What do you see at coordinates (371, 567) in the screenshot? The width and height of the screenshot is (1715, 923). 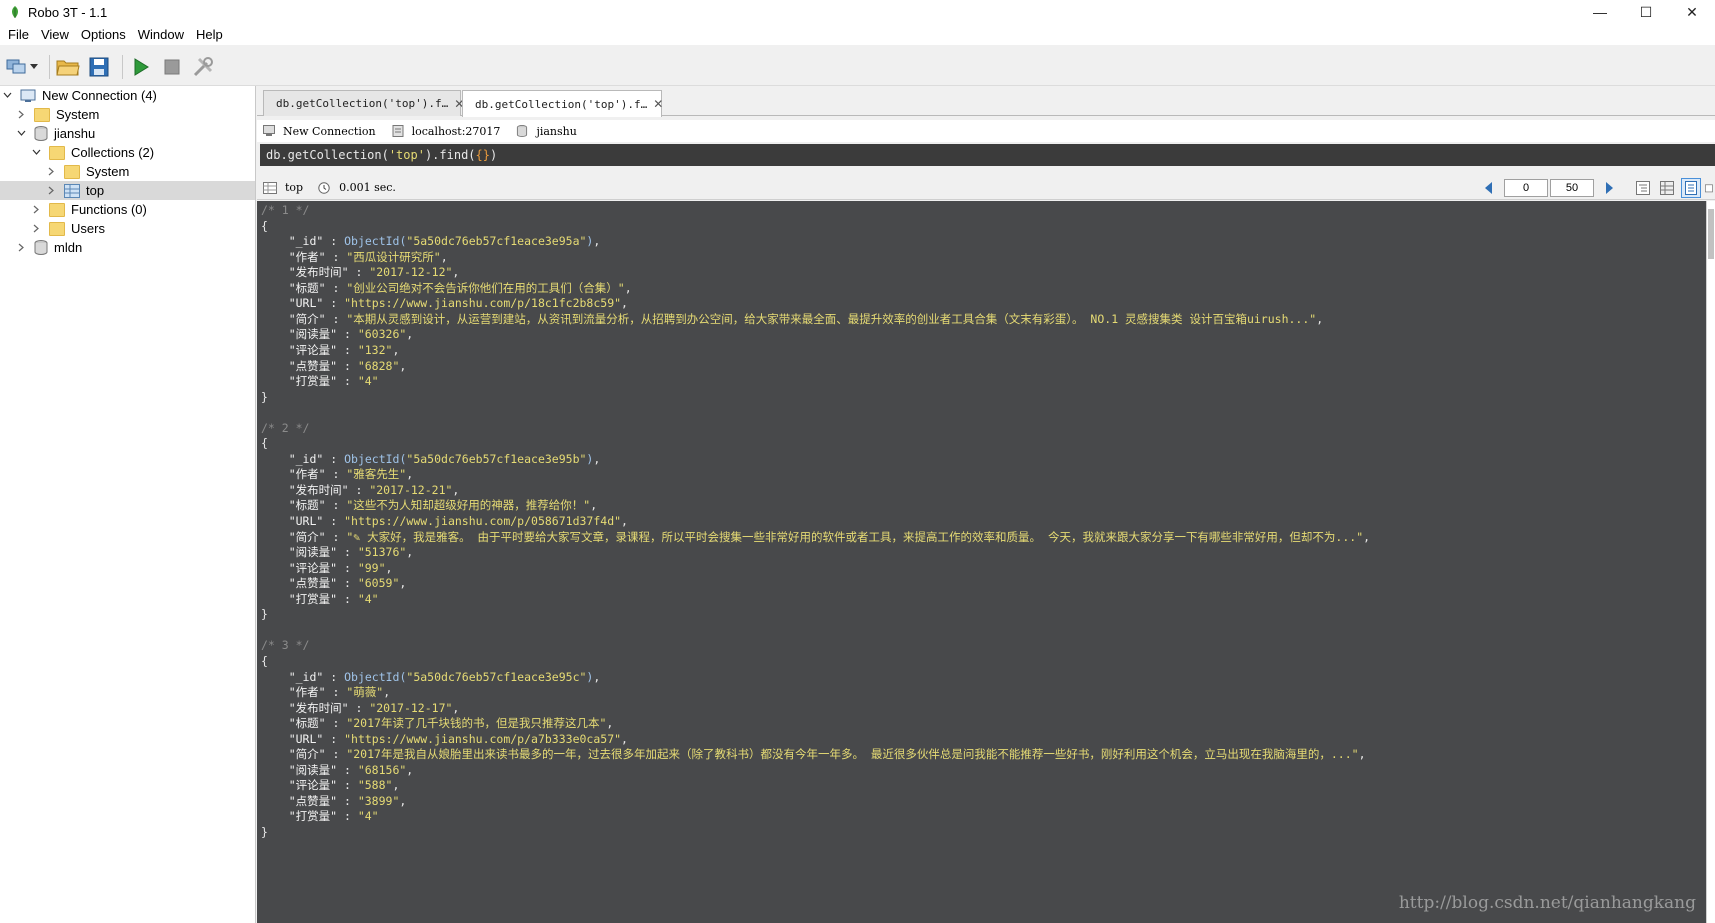 I see `field-value: "99"` at bounding box center [371, 567].